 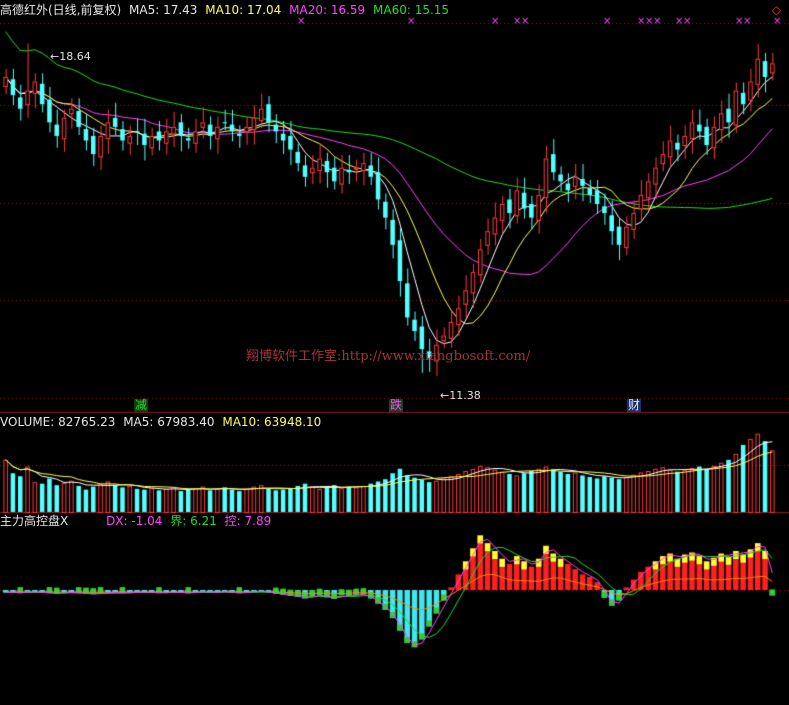 I want to click on volume-ma10-label: MA10: 63948.10, so click(x=272, y=422).